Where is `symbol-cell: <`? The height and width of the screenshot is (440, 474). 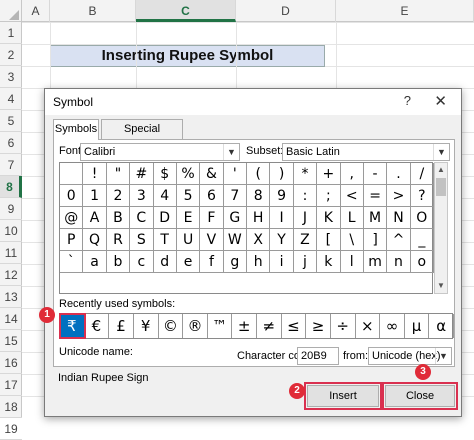
symbol-cell: < is located at coordinates (352, 196).